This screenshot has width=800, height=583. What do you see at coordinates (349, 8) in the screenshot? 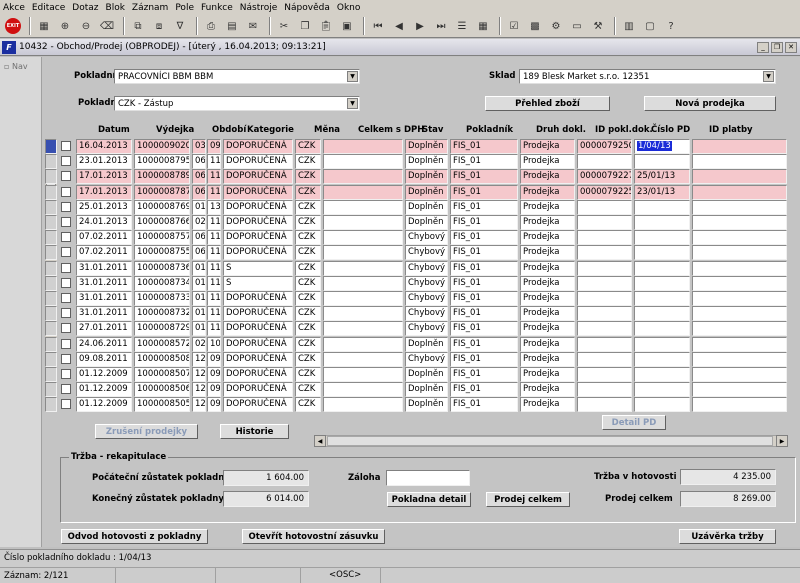
I see `menu-9: Okno` at bounding box center [349, 8].